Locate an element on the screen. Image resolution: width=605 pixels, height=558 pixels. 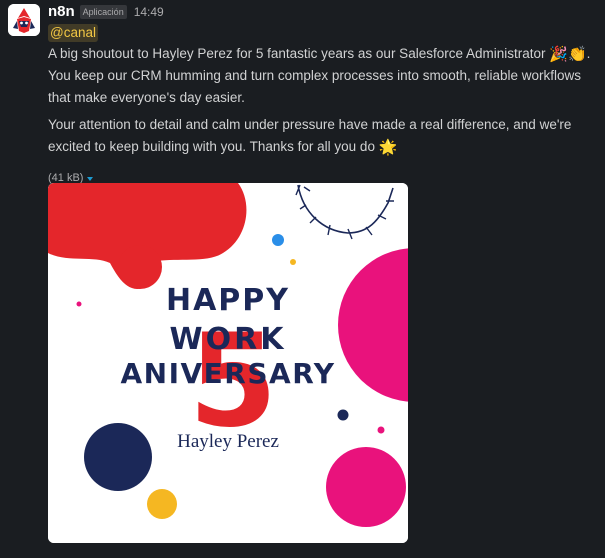
sender-name: n8n is located at coordinates (61, 12).